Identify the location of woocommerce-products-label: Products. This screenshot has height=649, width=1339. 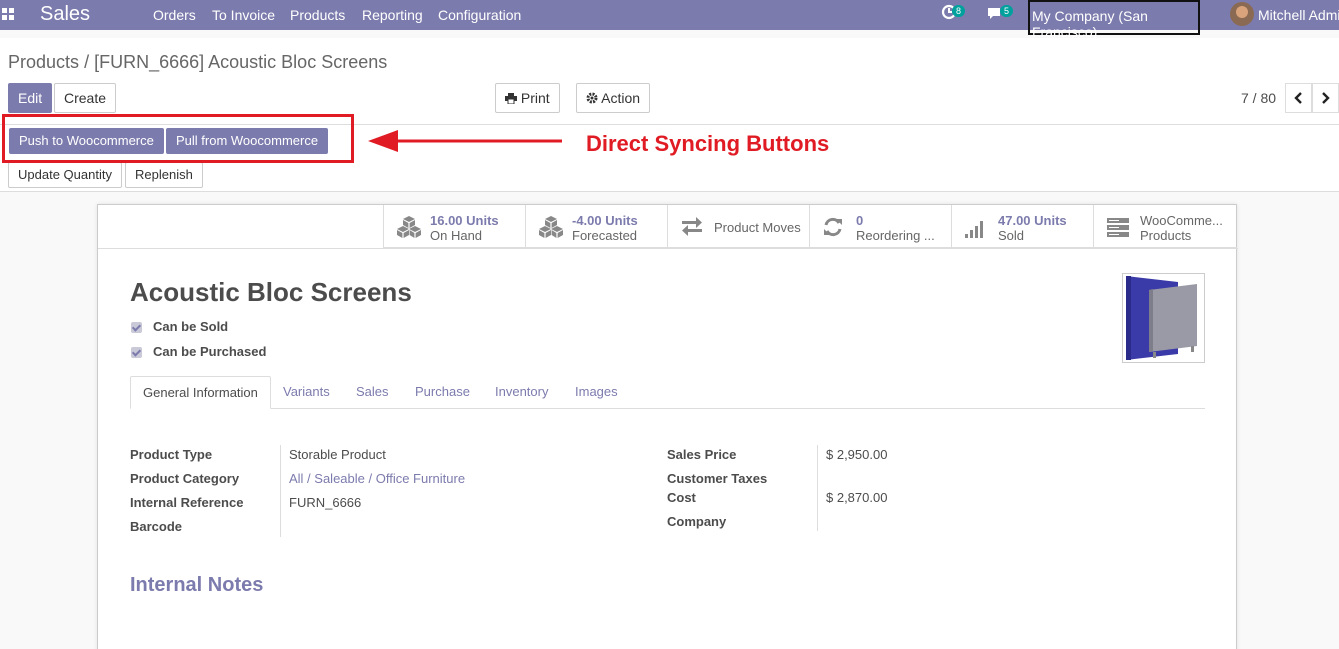
(1166, 235).